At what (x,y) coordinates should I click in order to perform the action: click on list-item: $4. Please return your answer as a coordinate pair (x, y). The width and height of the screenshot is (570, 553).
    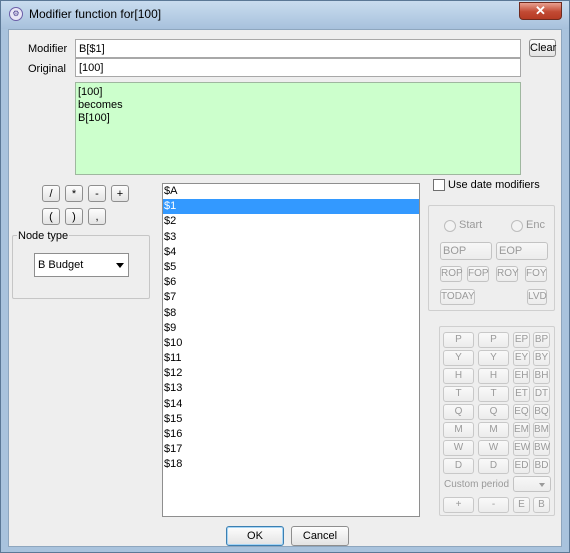
    Looking at the image, I should click on (291, 252).